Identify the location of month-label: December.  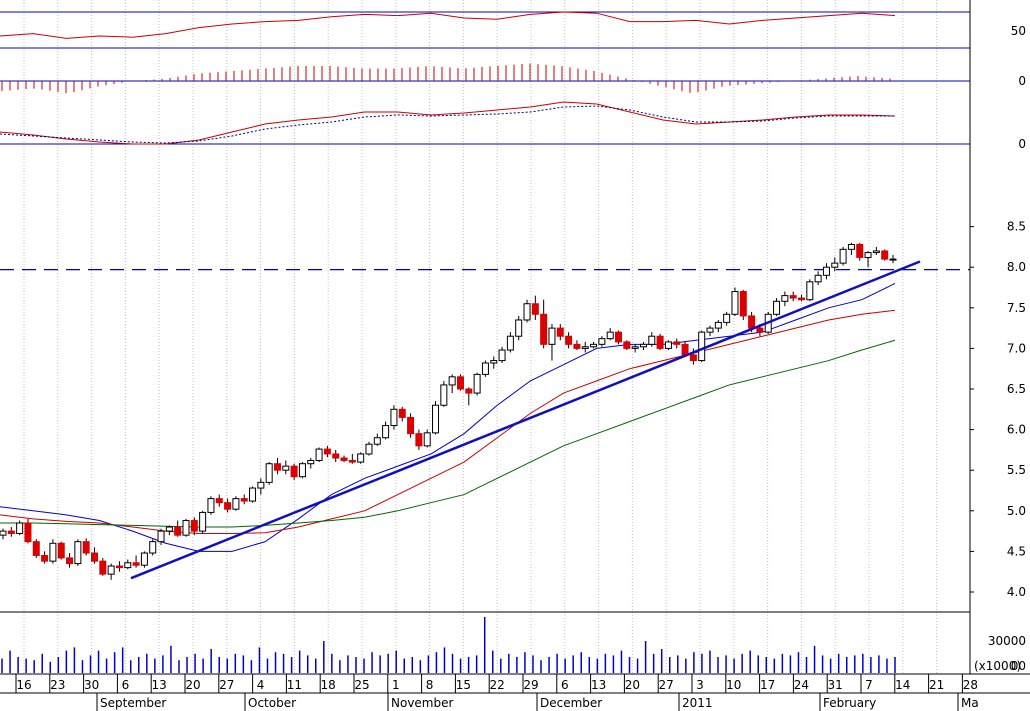
(571, 703).